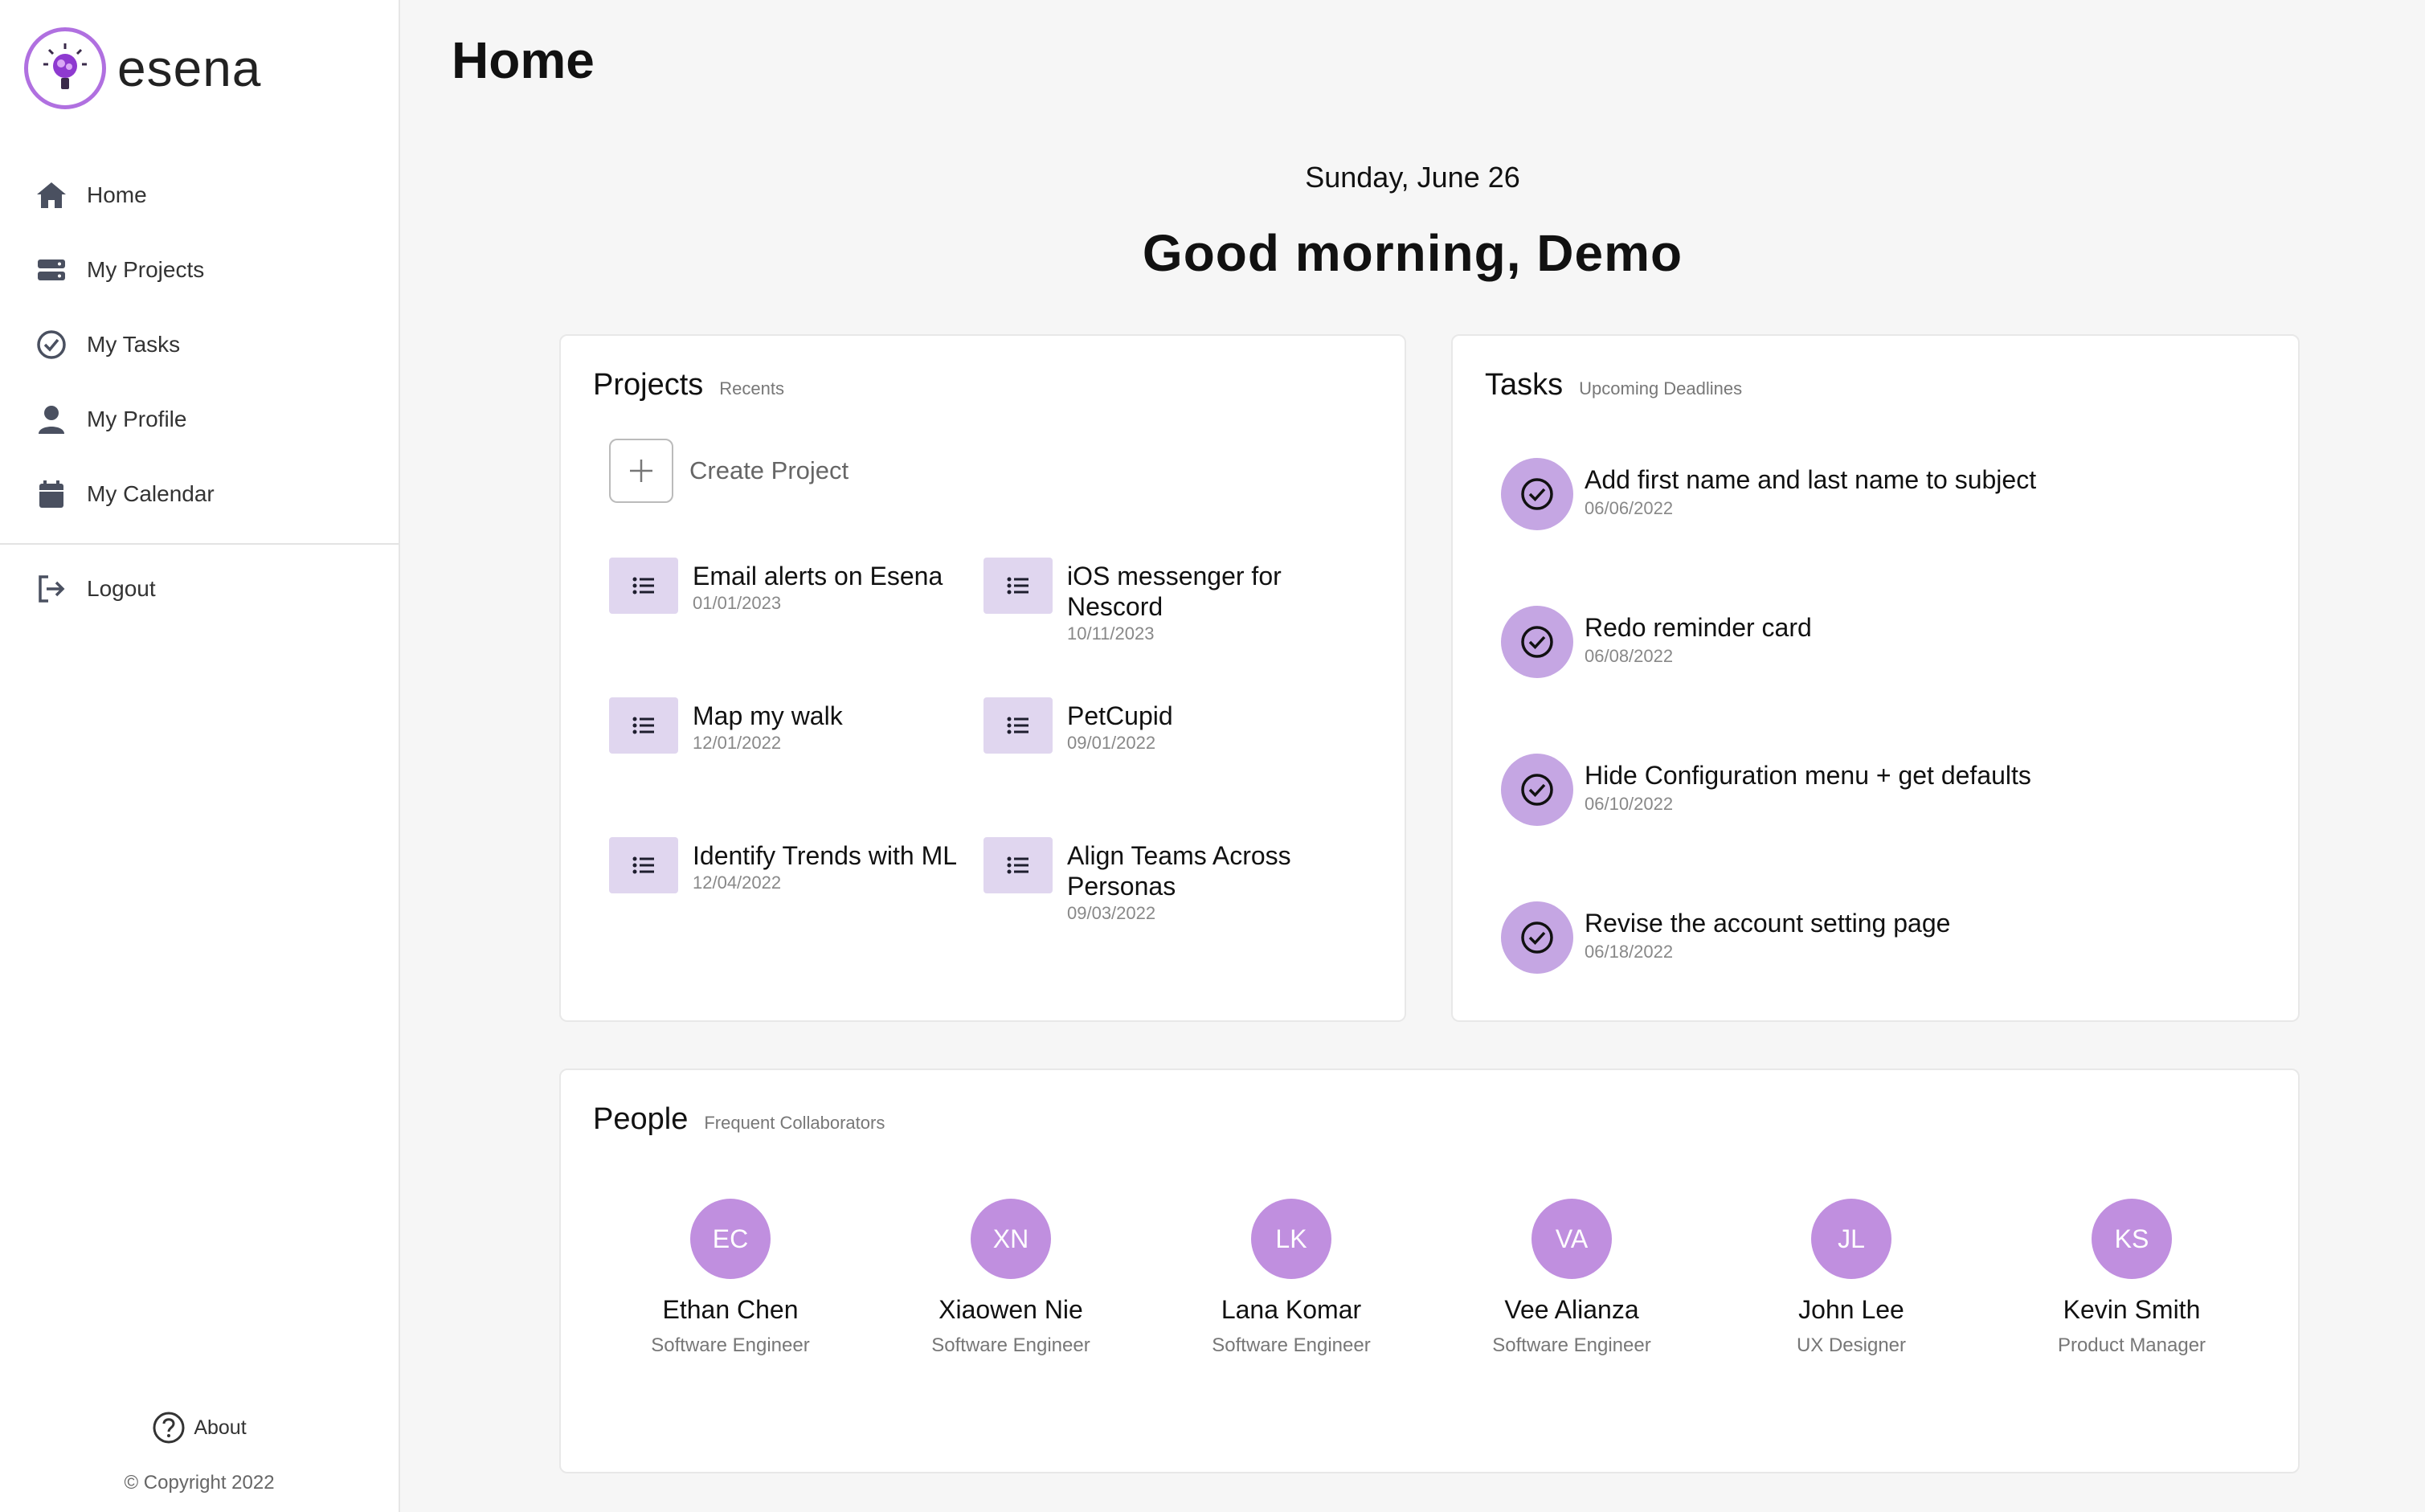 This screenshot has height=1512, width=2425. Describe the element at coordinates (523, 60) in the screenshot. I see `page-title: Home` at that location.